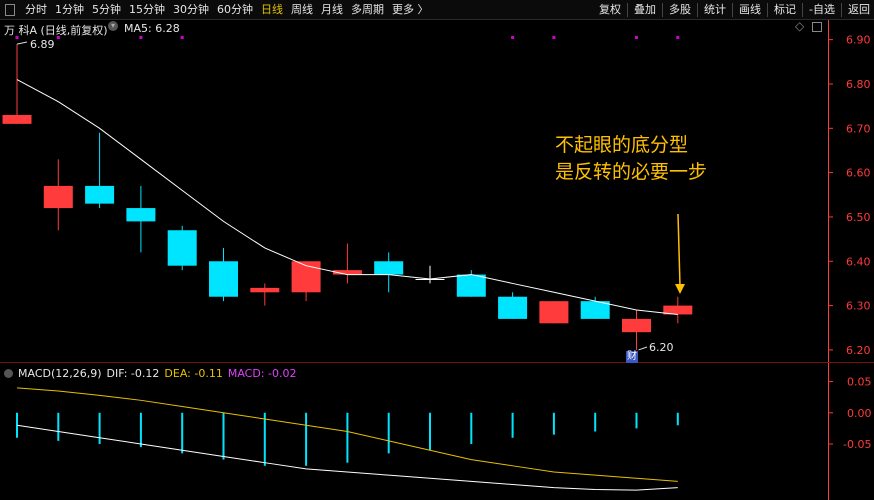 Image resolution: width=874 pixels, height=500 pixels. I want to click on min-leader-line, so click(643, 348).